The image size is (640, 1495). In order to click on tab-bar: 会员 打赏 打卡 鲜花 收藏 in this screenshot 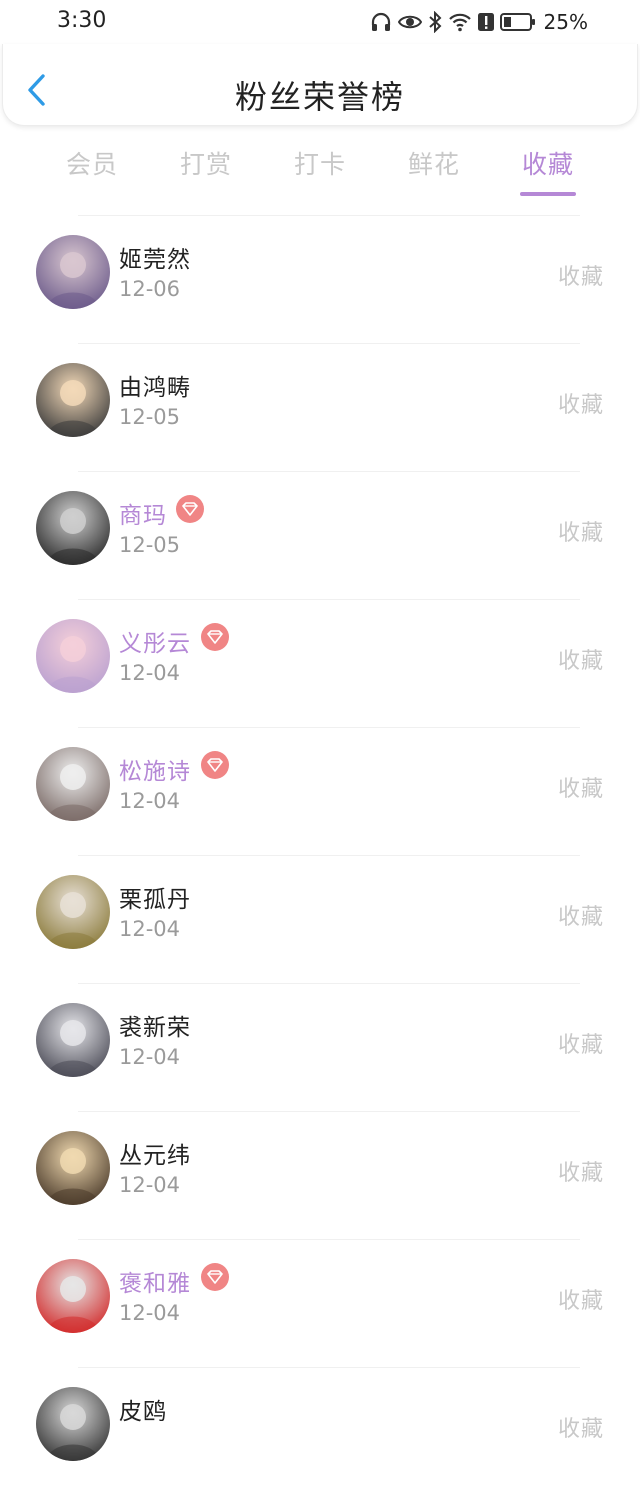, I will do `click(320, 170)`.